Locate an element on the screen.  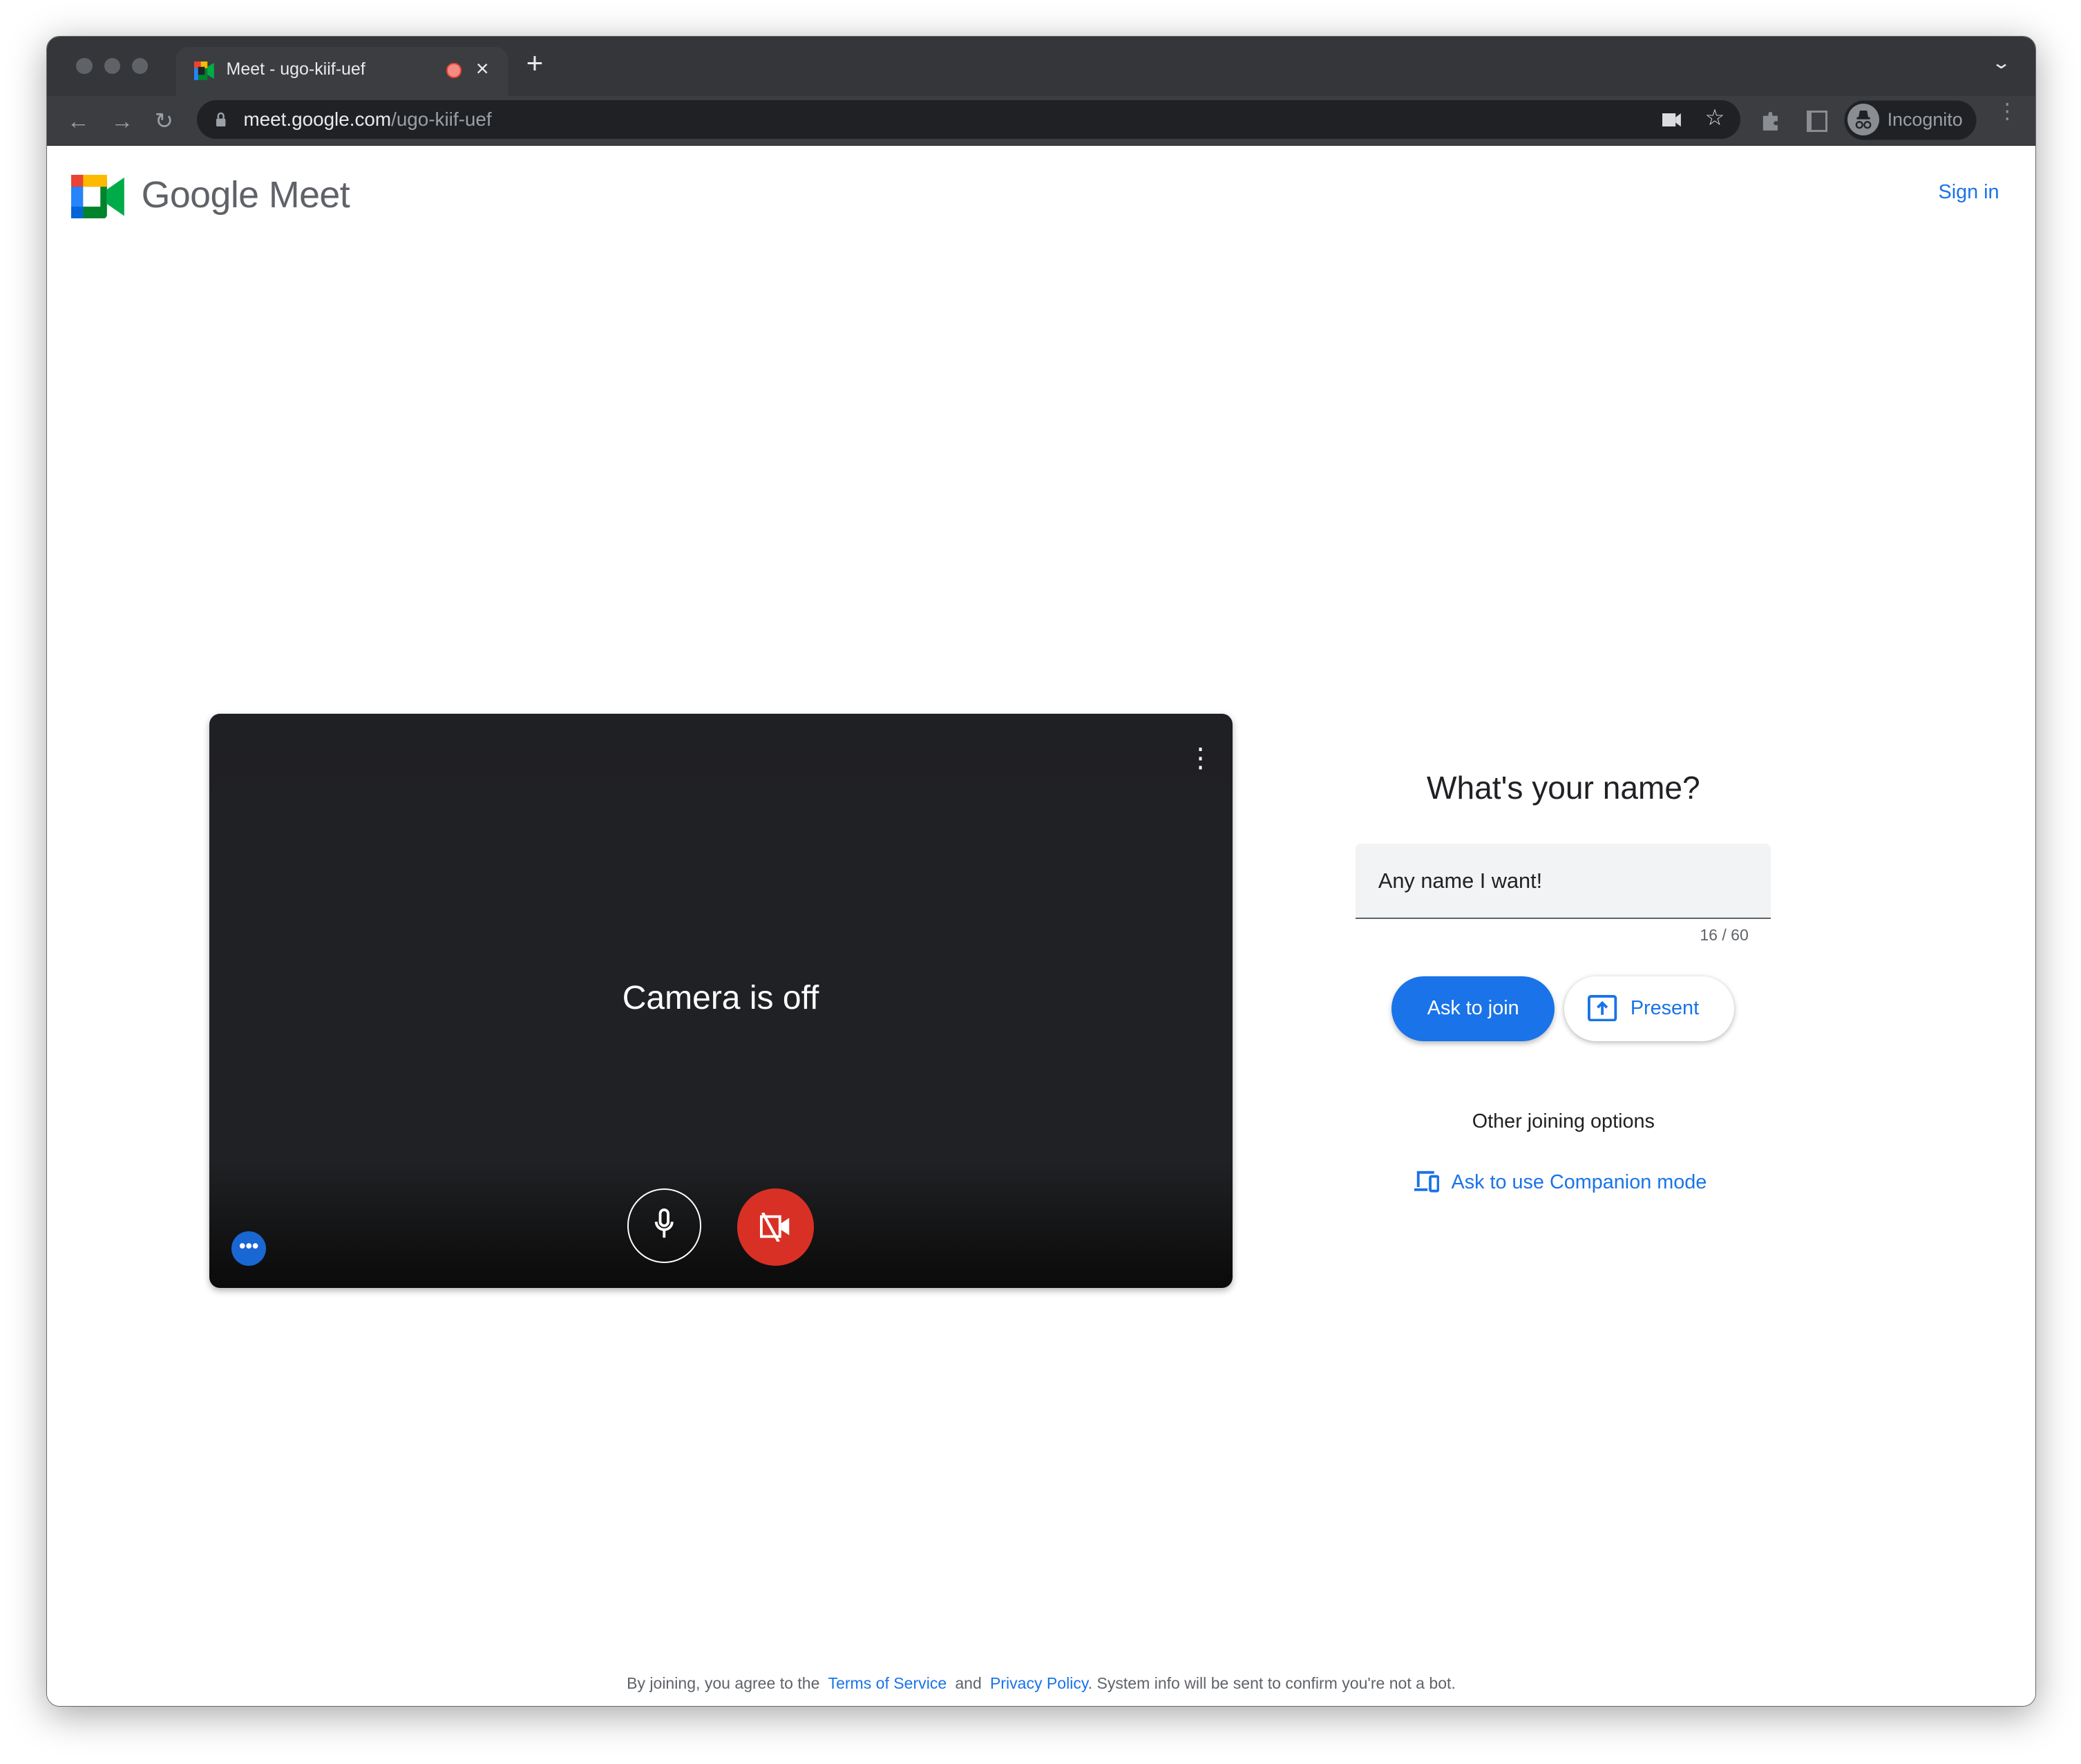
ellipsis-icon: ••• is located at coordinates (249, 1245).